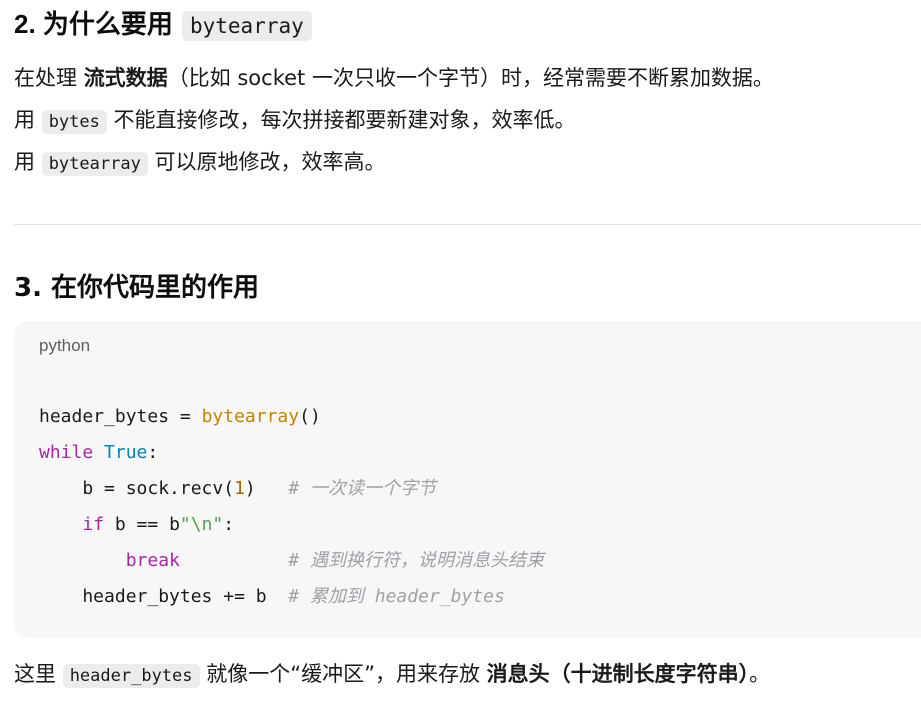 This screenshot has height=703, width=921. What do you see at coordinates (152, 560) in the screenshot?
I see `code-keyword: break` at bounding box center [152, 560].